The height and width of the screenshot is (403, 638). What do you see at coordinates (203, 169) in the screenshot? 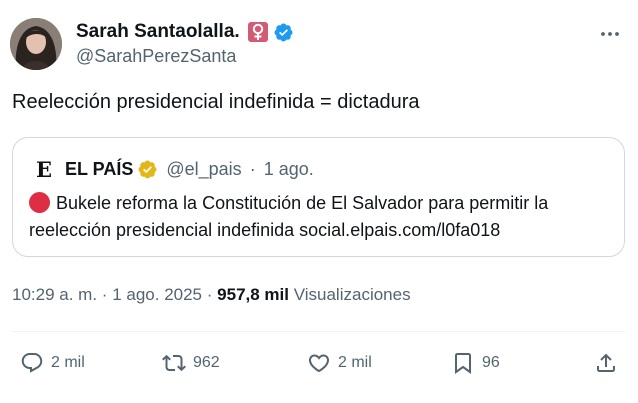
I see `quote-author-handle: @el_pais` at bounding box center [203, 169].